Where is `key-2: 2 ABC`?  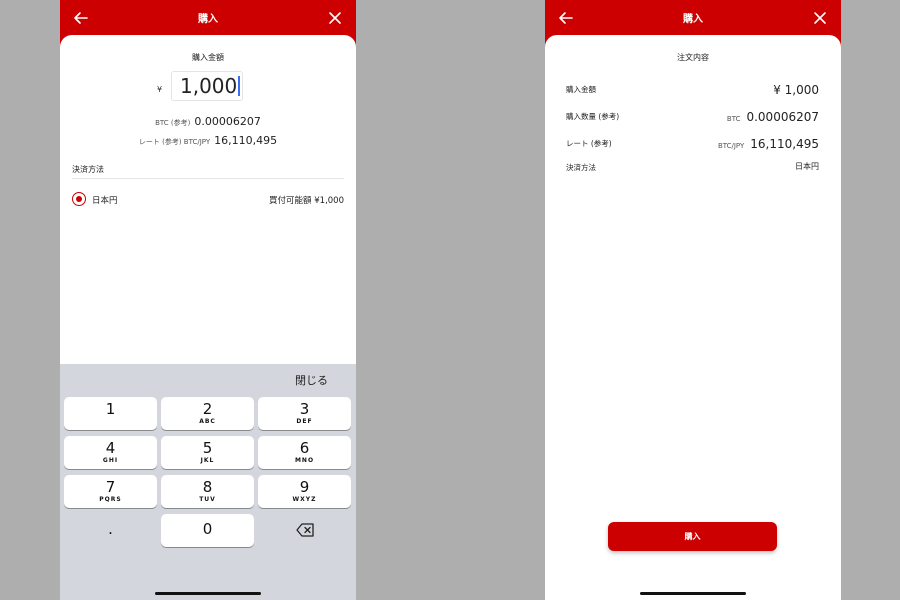
key-2: 2 ABC is located at coordinates (207, 413).